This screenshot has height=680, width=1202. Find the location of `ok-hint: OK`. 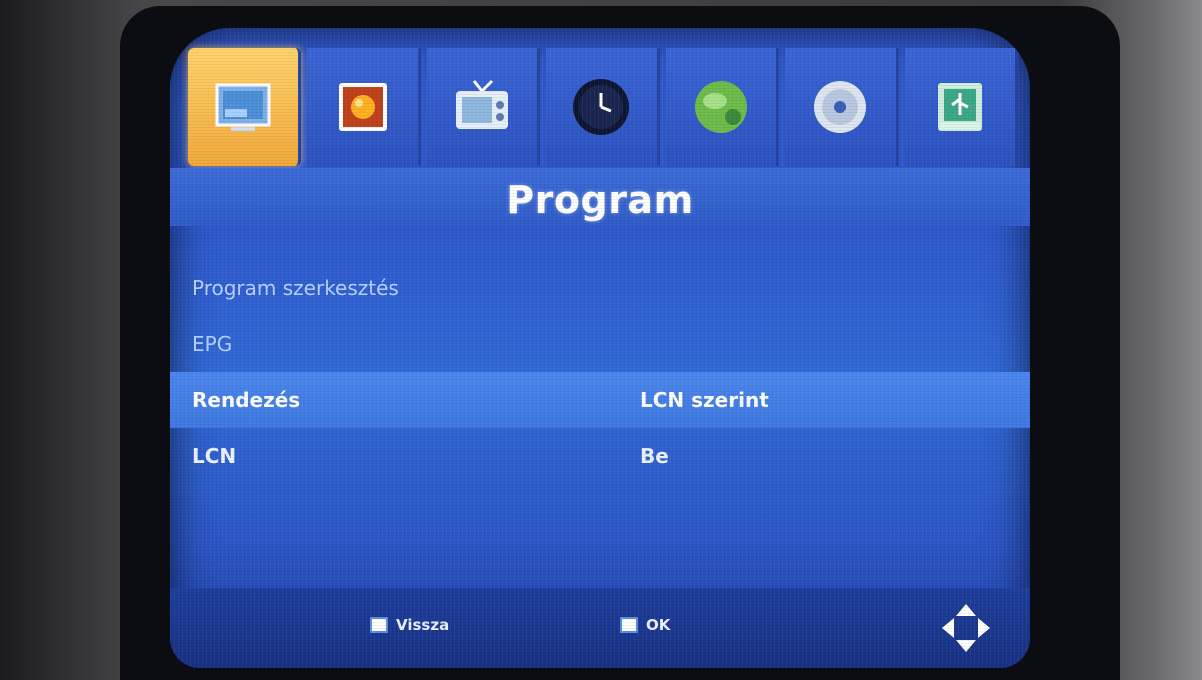

ok-hint: OK is located at coordinates (645, 625).